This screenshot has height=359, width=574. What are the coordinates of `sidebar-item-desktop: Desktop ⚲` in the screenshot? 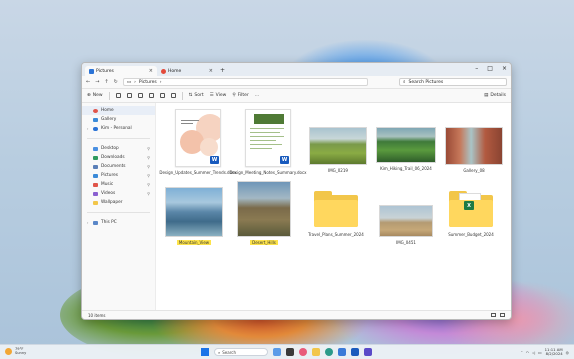 It's located at (118, 148).